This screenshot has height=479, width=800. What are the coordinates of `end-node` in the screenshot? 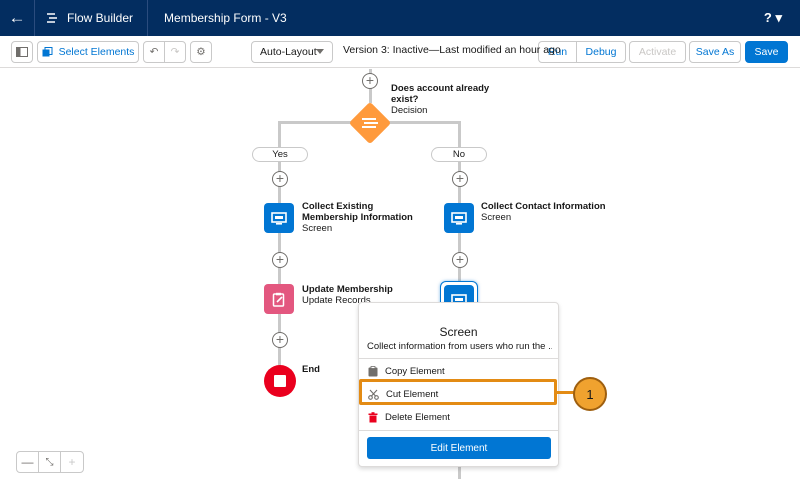 It's located at (280, 381).